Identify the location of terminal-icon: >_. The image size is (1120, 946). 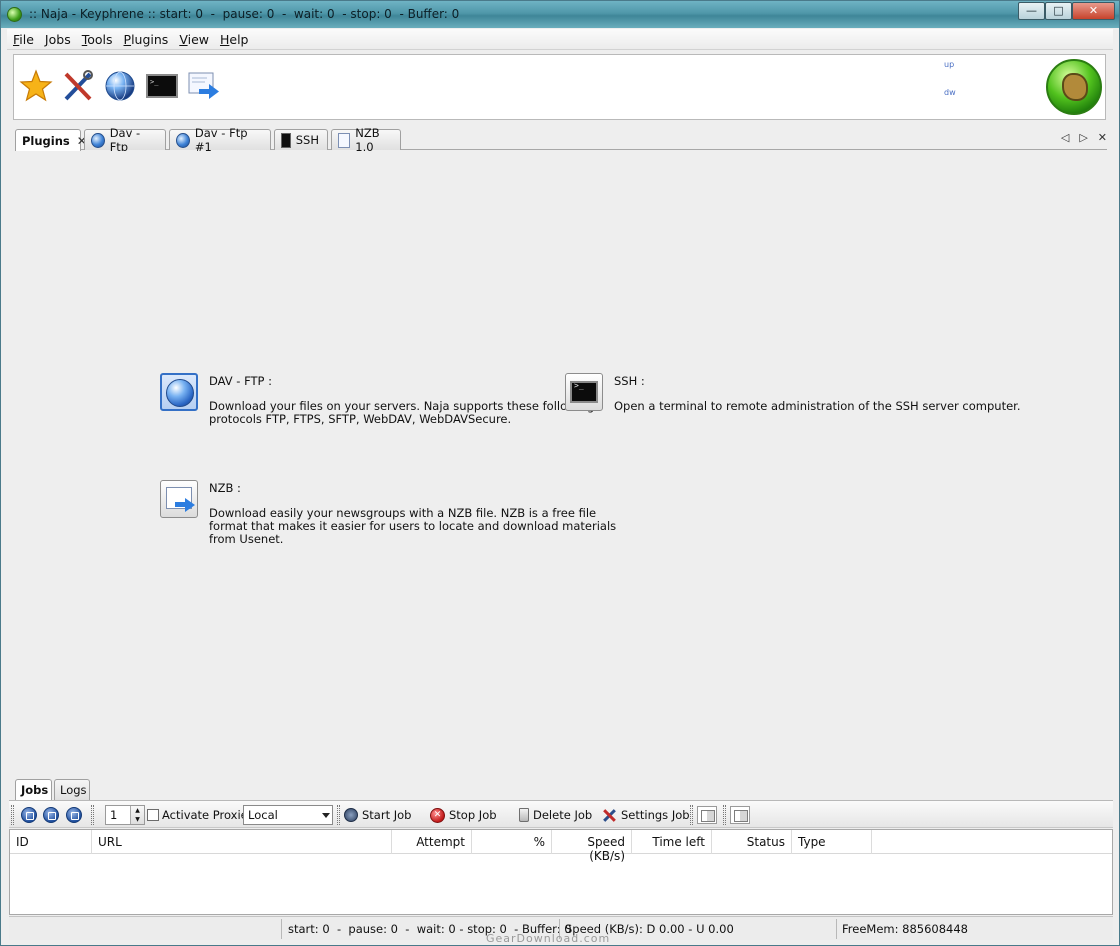
(162, 86).